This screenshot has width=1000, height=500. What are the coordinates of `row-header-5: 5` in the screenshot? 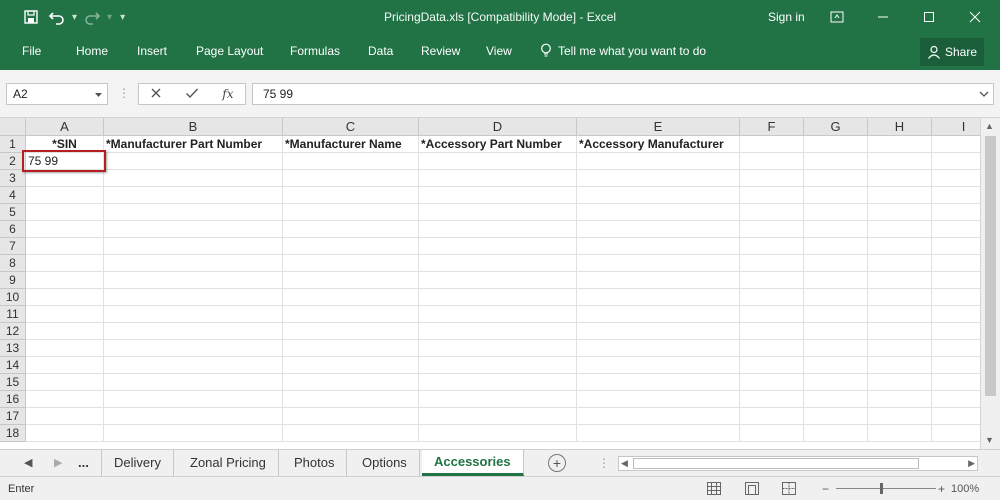 It's located at (13, 212).